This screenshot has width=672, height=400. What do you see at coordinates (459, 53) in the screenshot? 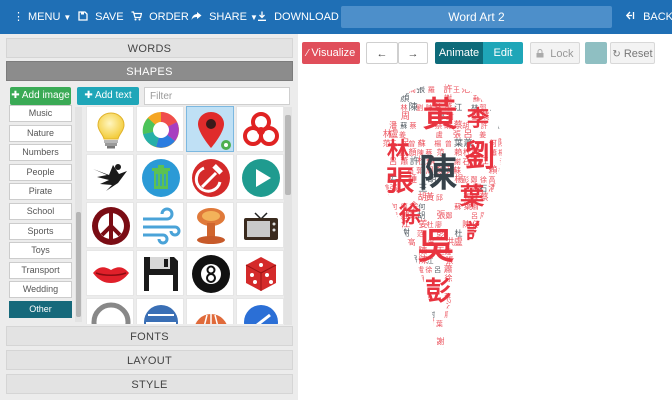
I see `animate-tab: Animate` at bounding box center [459, 53].